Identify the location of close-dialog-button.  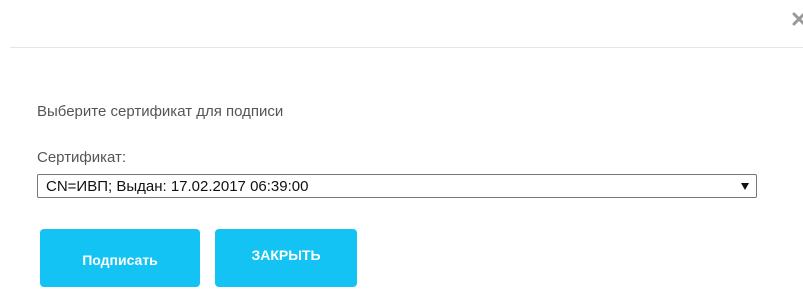
(796, 19).